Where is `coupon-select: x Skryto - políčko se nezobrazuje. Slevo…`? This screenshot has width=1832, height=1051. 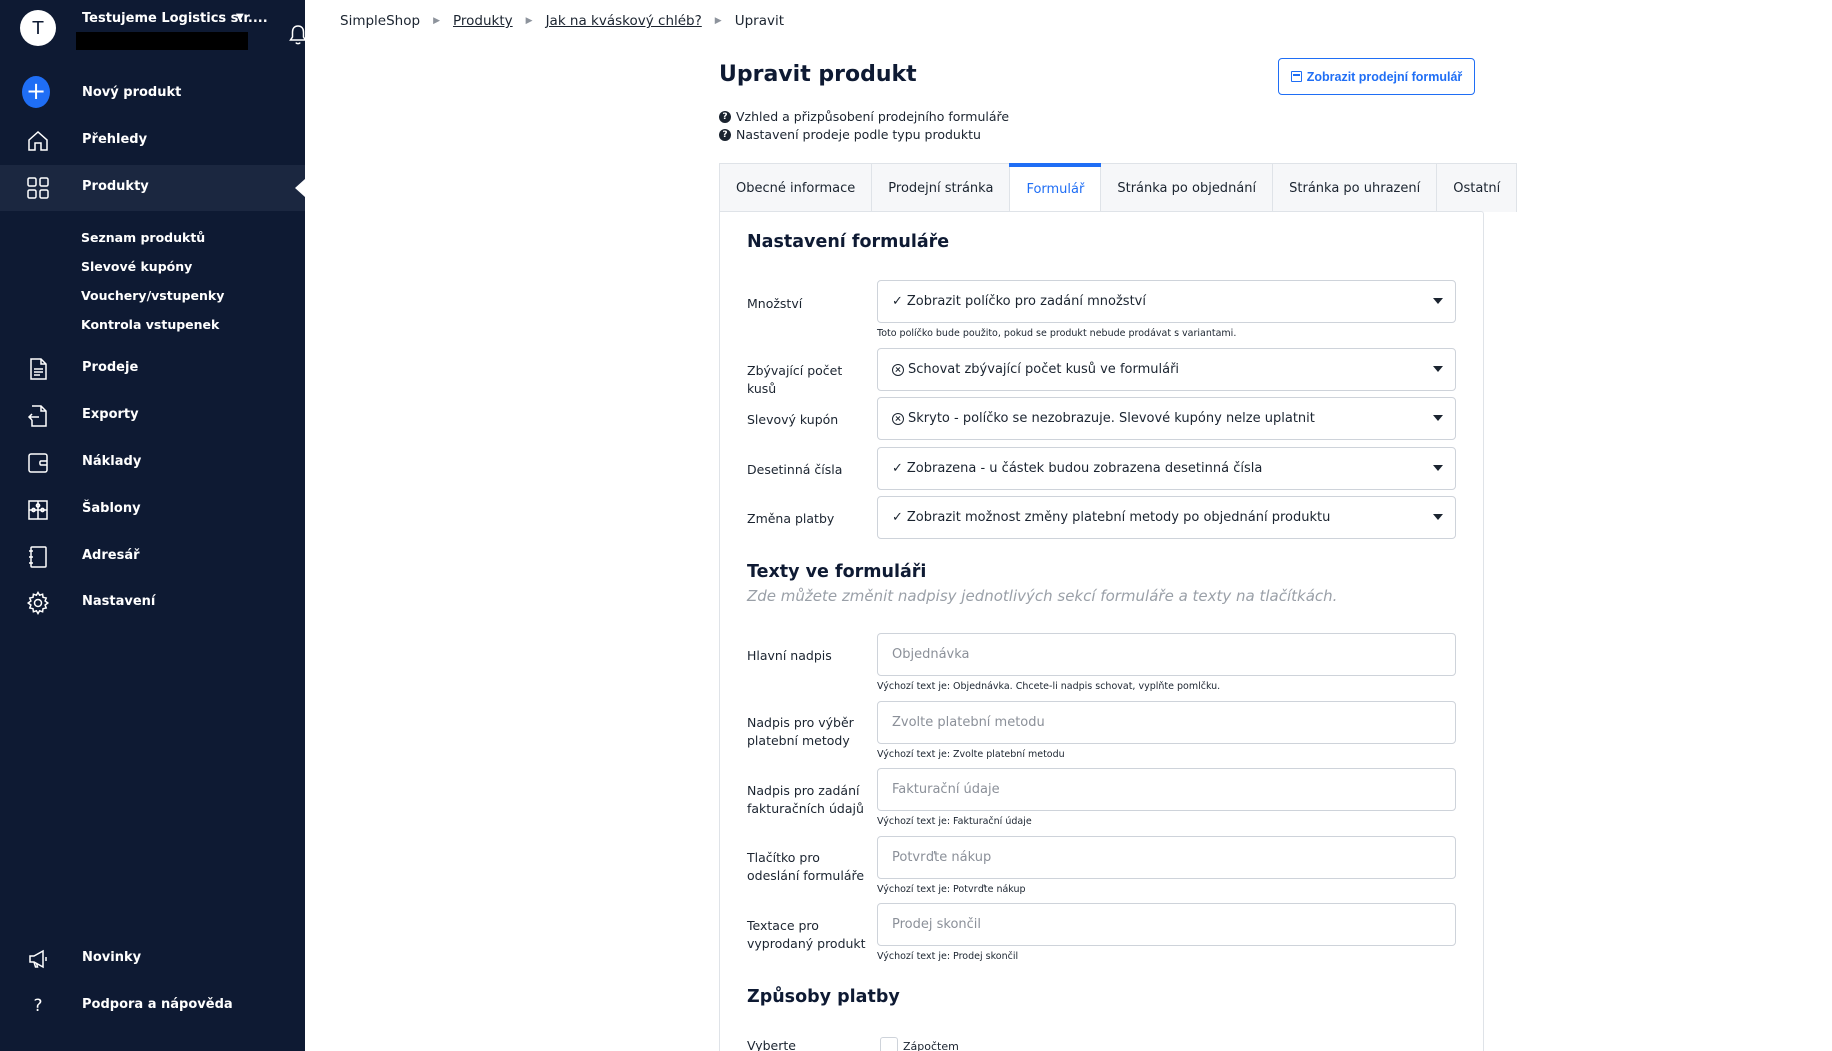
coupon-select: x Skryto - políčko se nezobrazuje. Slevo… is located at coordinates (1166, 418).